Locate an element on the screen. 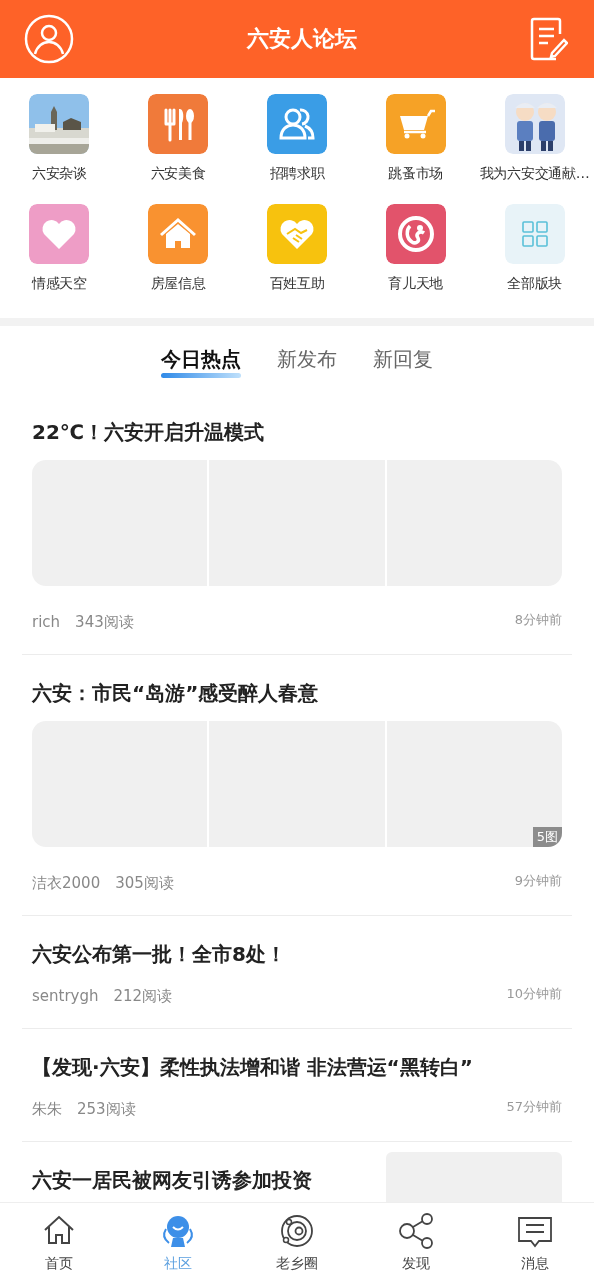  post-time: 10分钟前 is located at coordinates (534, 994).